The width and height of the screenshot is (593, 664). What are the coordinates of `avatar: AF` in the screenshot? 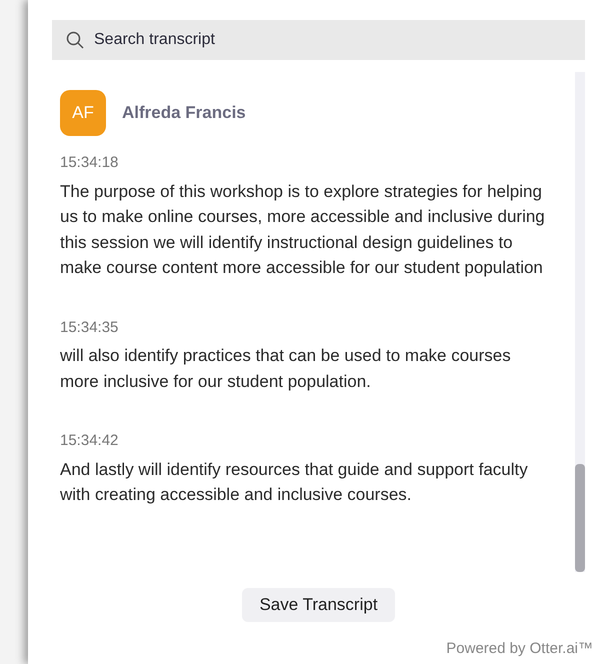 It's located at (83, 113).